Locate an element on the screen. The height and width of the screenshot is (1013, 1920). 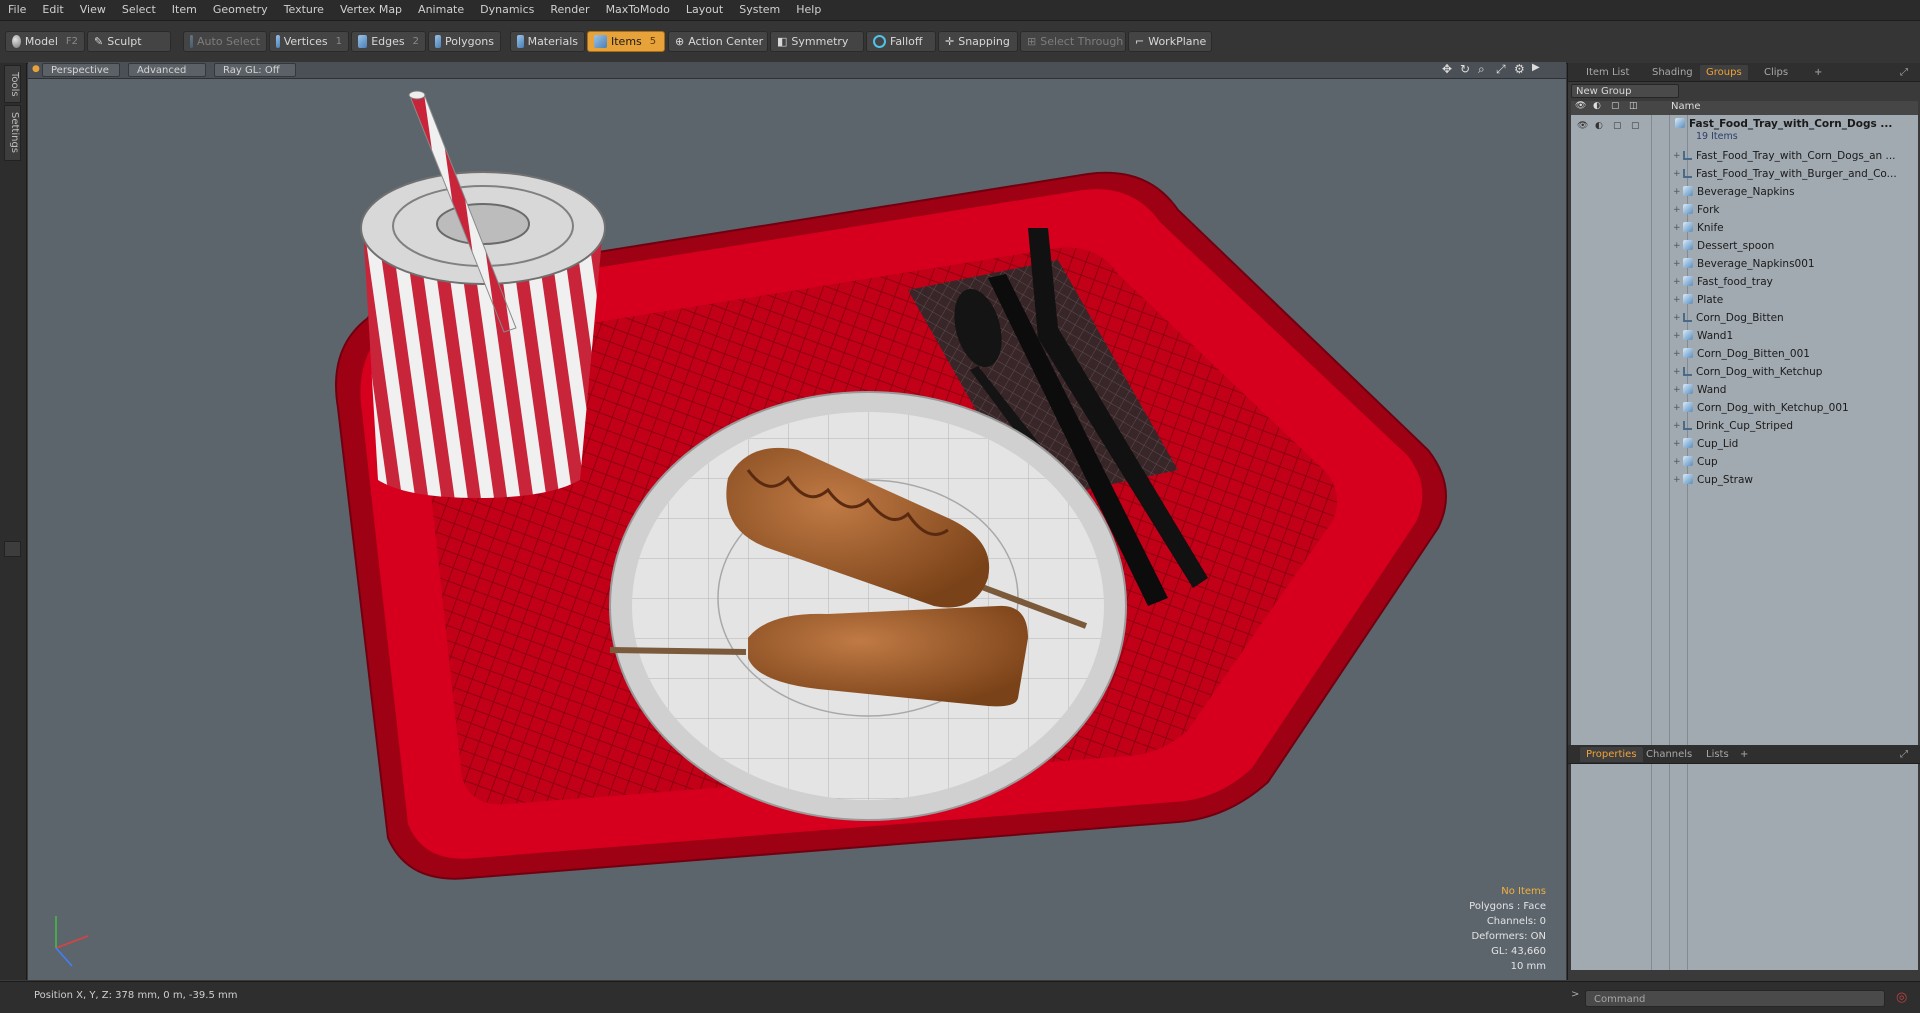
list-item: + Drink_Cup_Striped is located at coordinates (1744, 426).